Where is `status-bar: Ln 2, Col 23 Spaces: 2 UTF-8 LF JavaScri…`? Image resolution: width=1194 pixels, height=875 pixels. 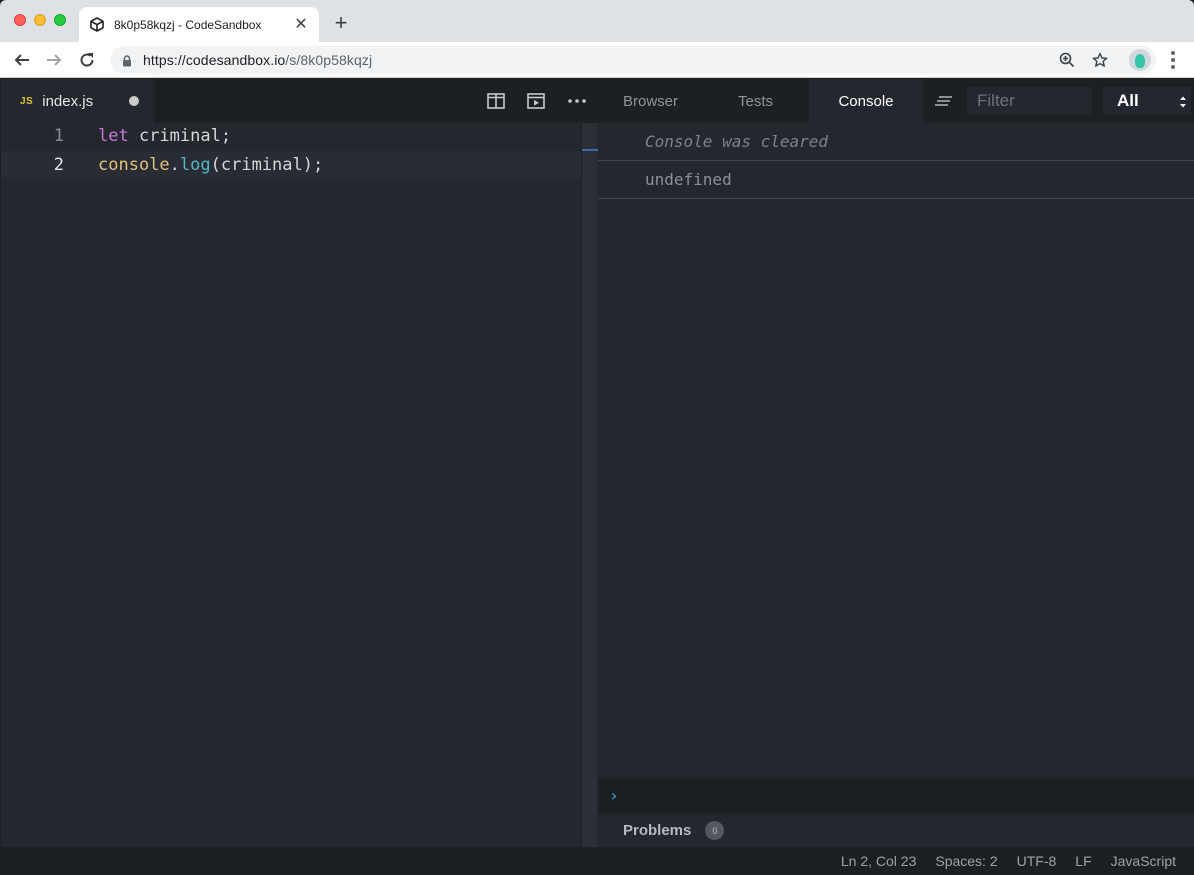 status-bar: Ln 2, Col 23 Spaces: 2 UTF-8 LF JavaScri… is located at coordinates (597, 861).